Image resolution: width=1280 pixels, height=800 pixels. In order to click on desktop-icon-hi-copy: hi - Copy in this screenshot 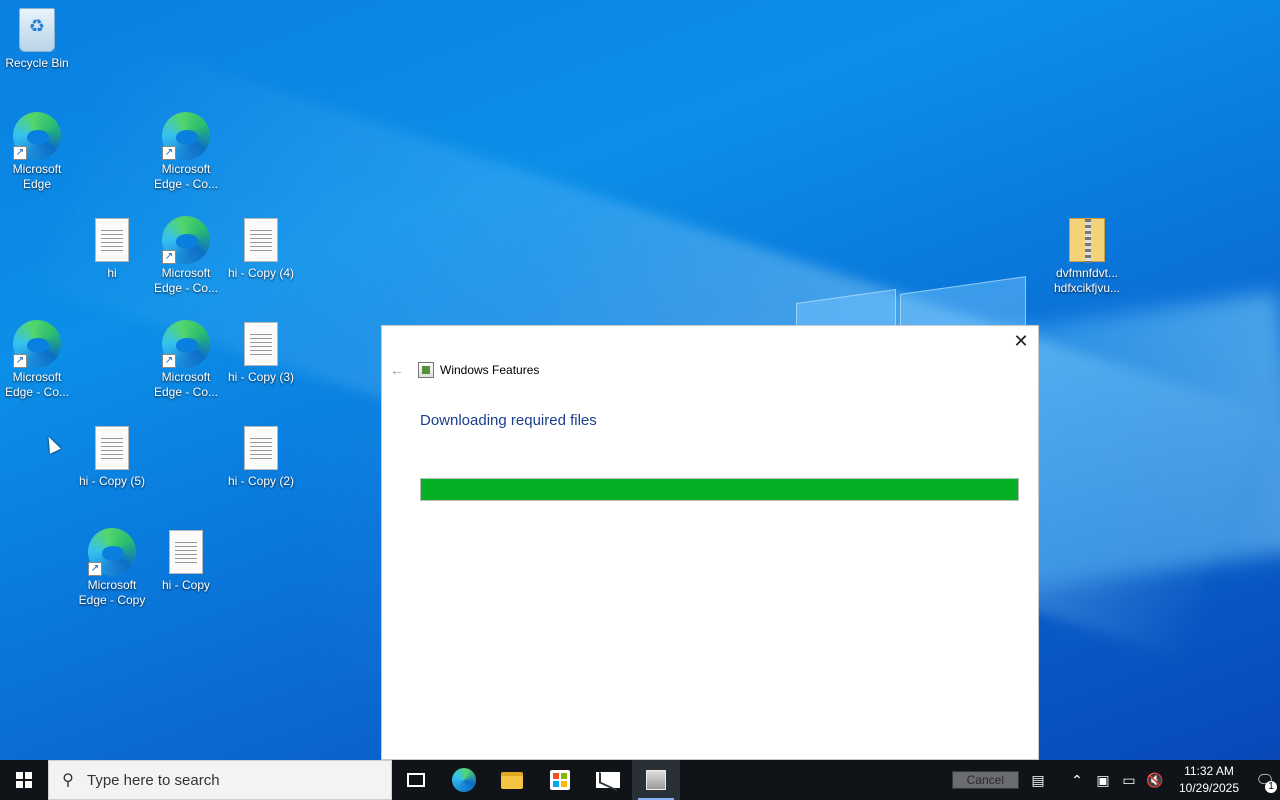, I will do `click(186, 560)`.